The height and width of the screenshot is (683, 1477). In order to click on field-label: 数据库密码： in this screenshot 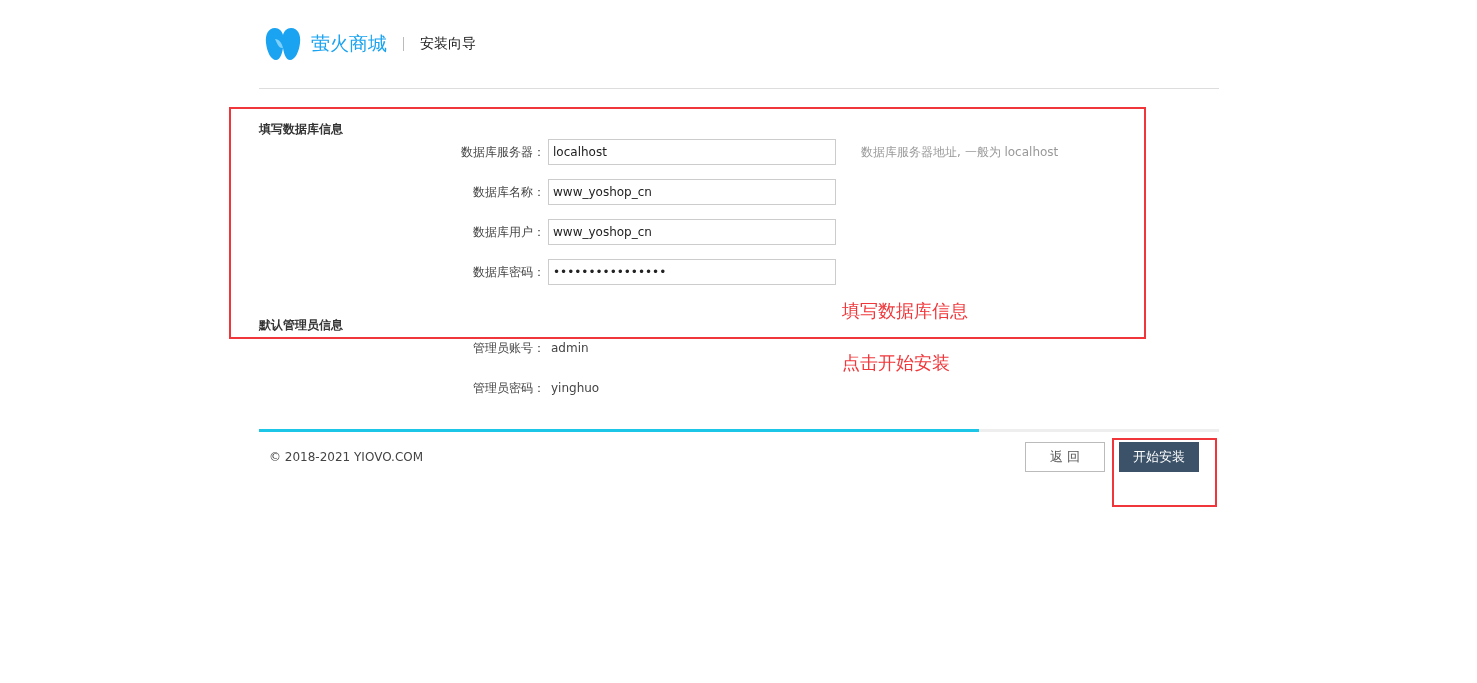, I will do `click(508, 272)`.